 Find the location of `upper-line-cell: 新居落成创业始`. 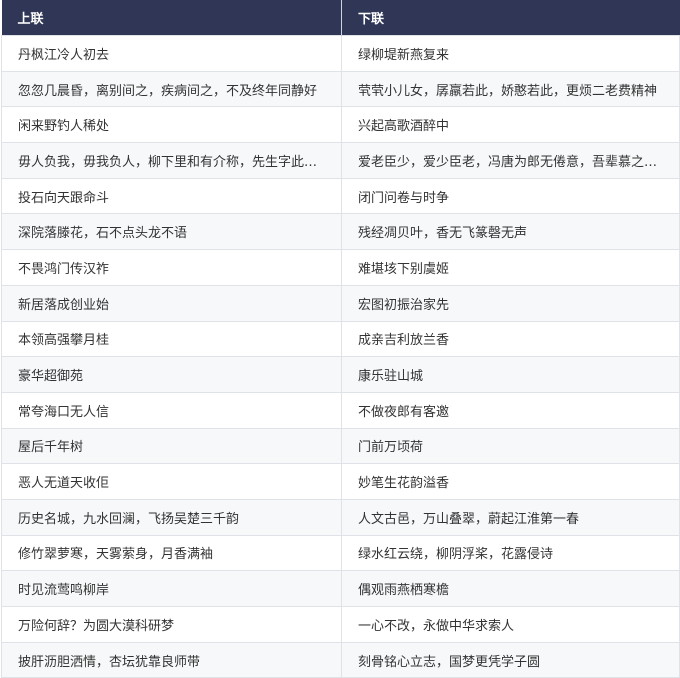

upper-line-cell: 新居落成创业始 is located at coordinates (171, 303).